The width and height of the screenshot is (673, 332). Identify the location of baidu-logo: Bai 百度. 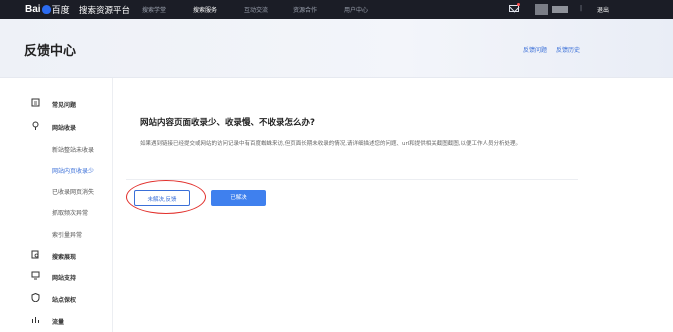
(47, 9).